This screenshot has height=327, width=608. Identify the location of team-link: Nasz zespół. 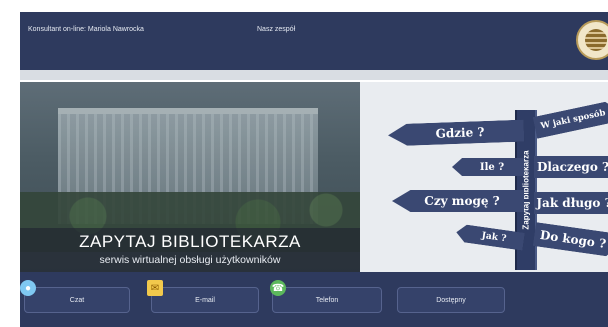
(276, 29).